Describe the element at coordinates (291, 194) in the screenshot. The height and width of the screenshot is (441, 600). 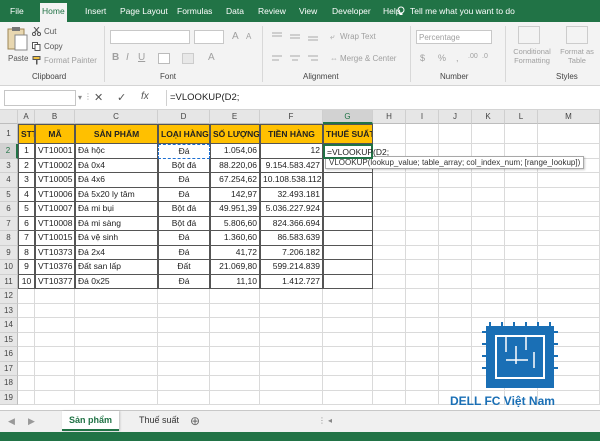
I see `table-cell: 32.493.181` at that location.